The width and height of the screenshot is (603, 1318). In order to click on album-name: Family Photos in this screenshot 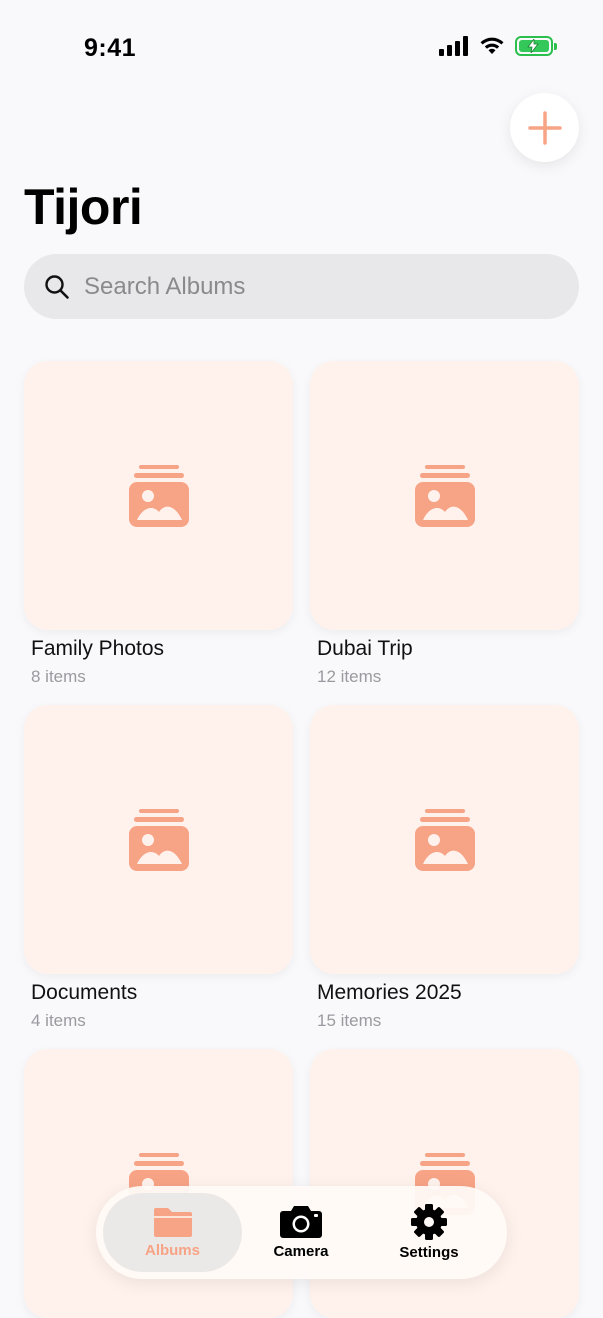, I will do `click(98, 648)`.